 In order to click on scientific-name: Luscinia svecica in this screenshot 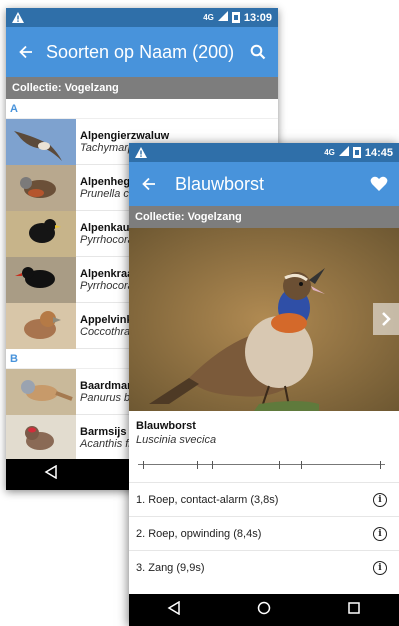, I will do `click(176, 440)`.